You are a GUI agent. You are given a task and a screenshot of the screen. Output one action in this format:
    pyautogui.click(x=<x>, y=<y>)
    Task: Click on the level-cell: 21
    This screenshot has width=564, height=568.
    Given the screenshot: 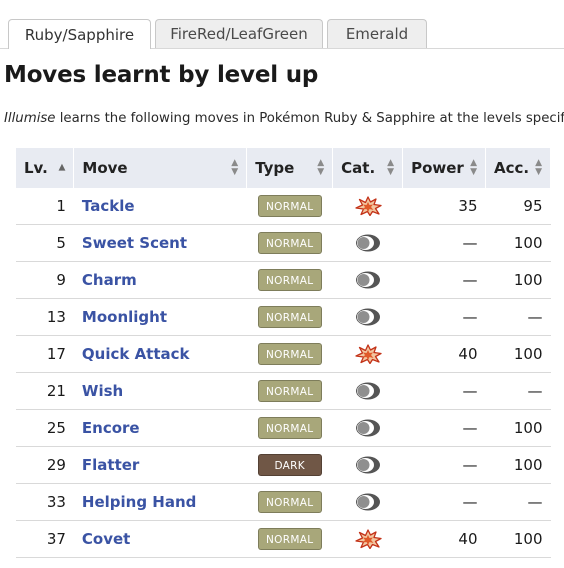 What is the action you would take?
    pyautogui.click(x=45, y=391)
    